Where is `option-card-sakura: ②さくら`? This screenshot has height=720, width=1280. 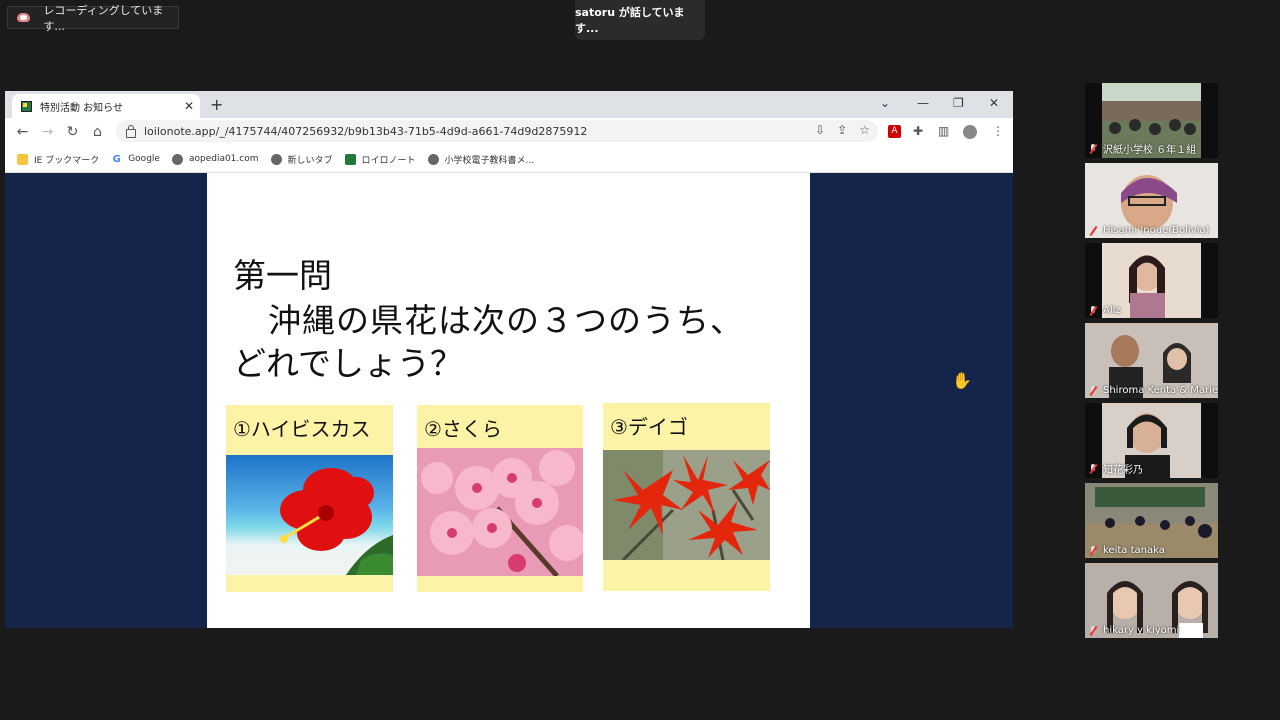 option-card-sakura: ②さくら is located at coordinates (500, 498).